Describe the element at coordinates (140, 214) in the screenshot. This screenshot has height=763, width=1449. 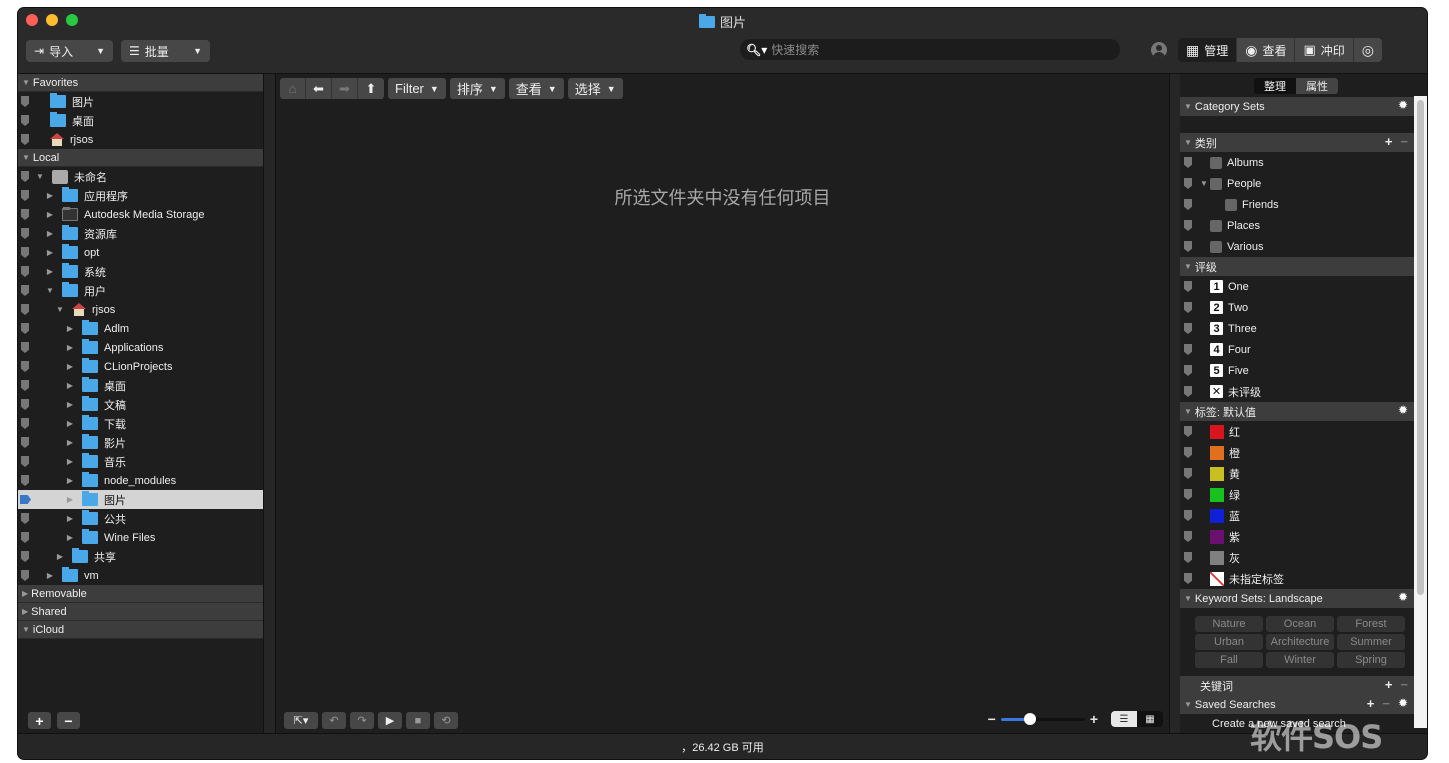
I see `folder-tree-item: ▶ Autodesk Media Storage` at that location.